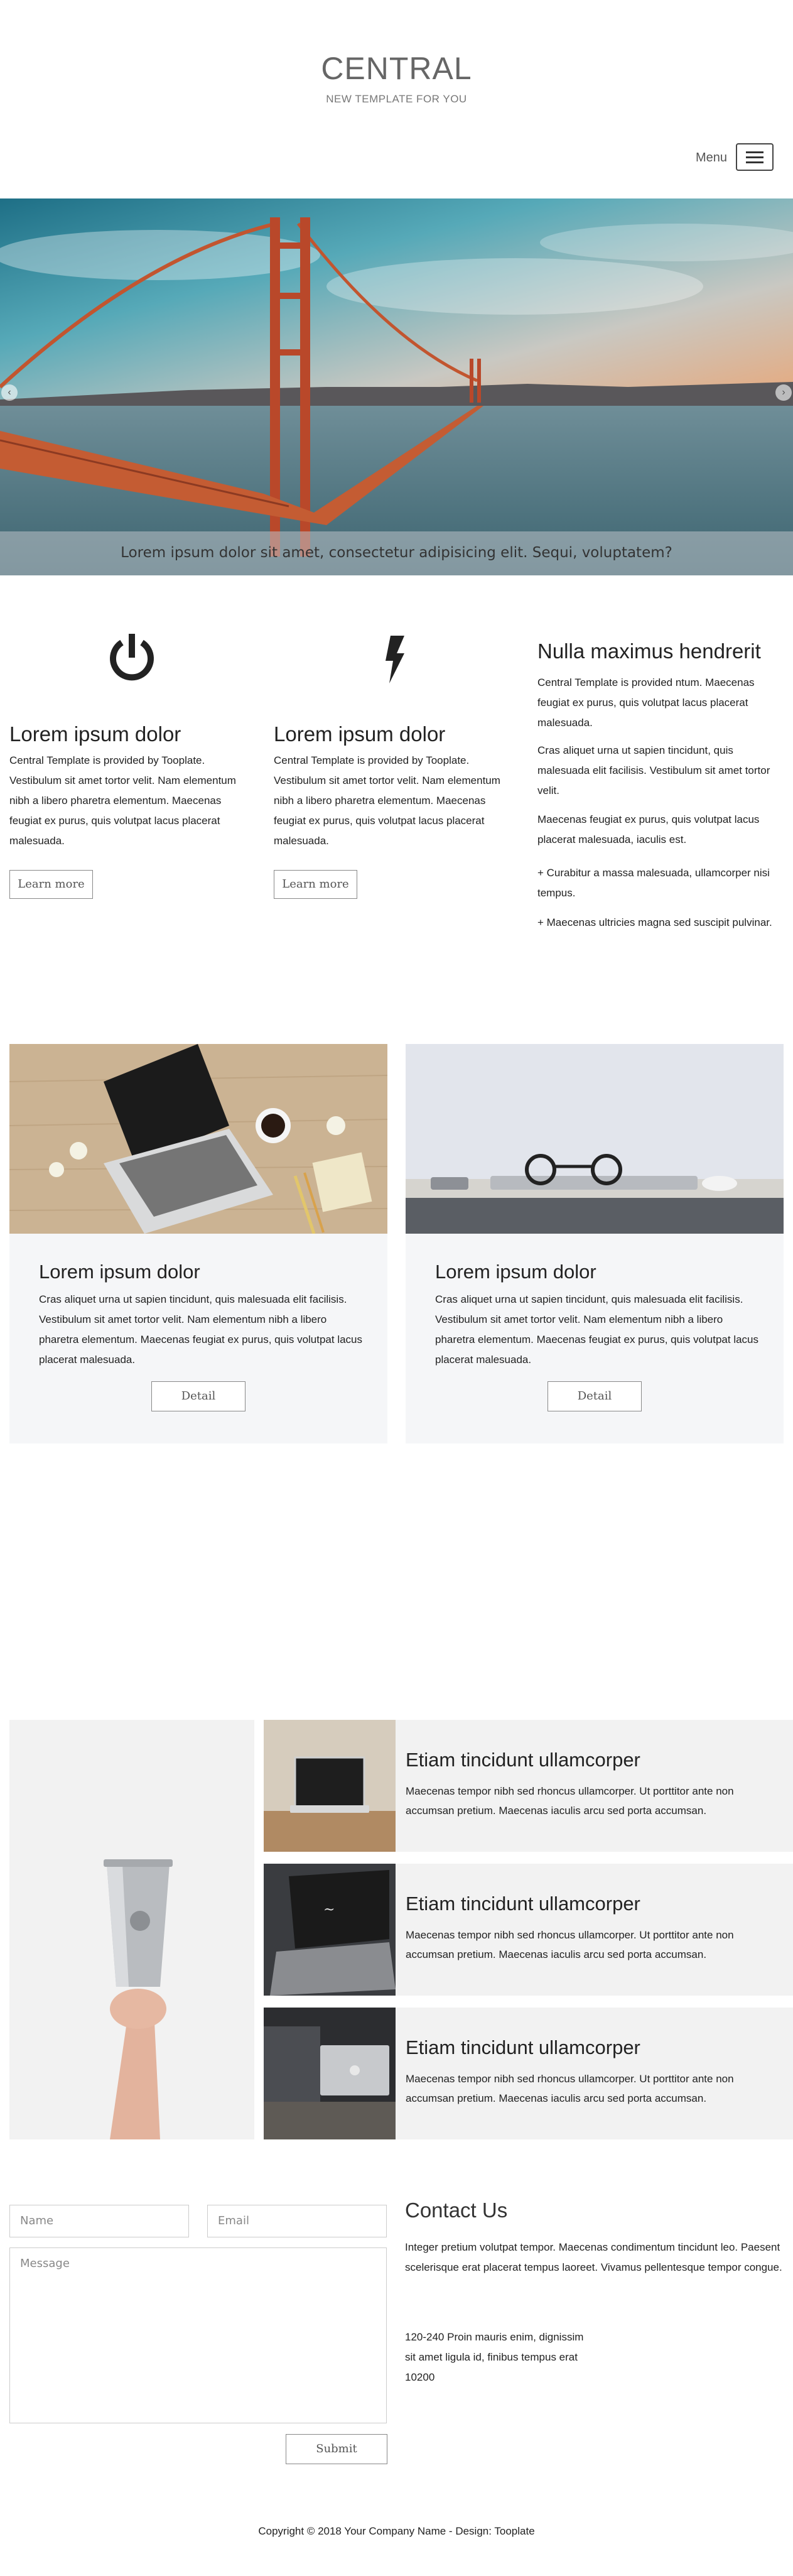 This screenshot has width=793, height=2576. What do you see at coordinates (336, 2449) in the screenshot?
I see `submit-button: Submit` at bounding box center [336, 2449].